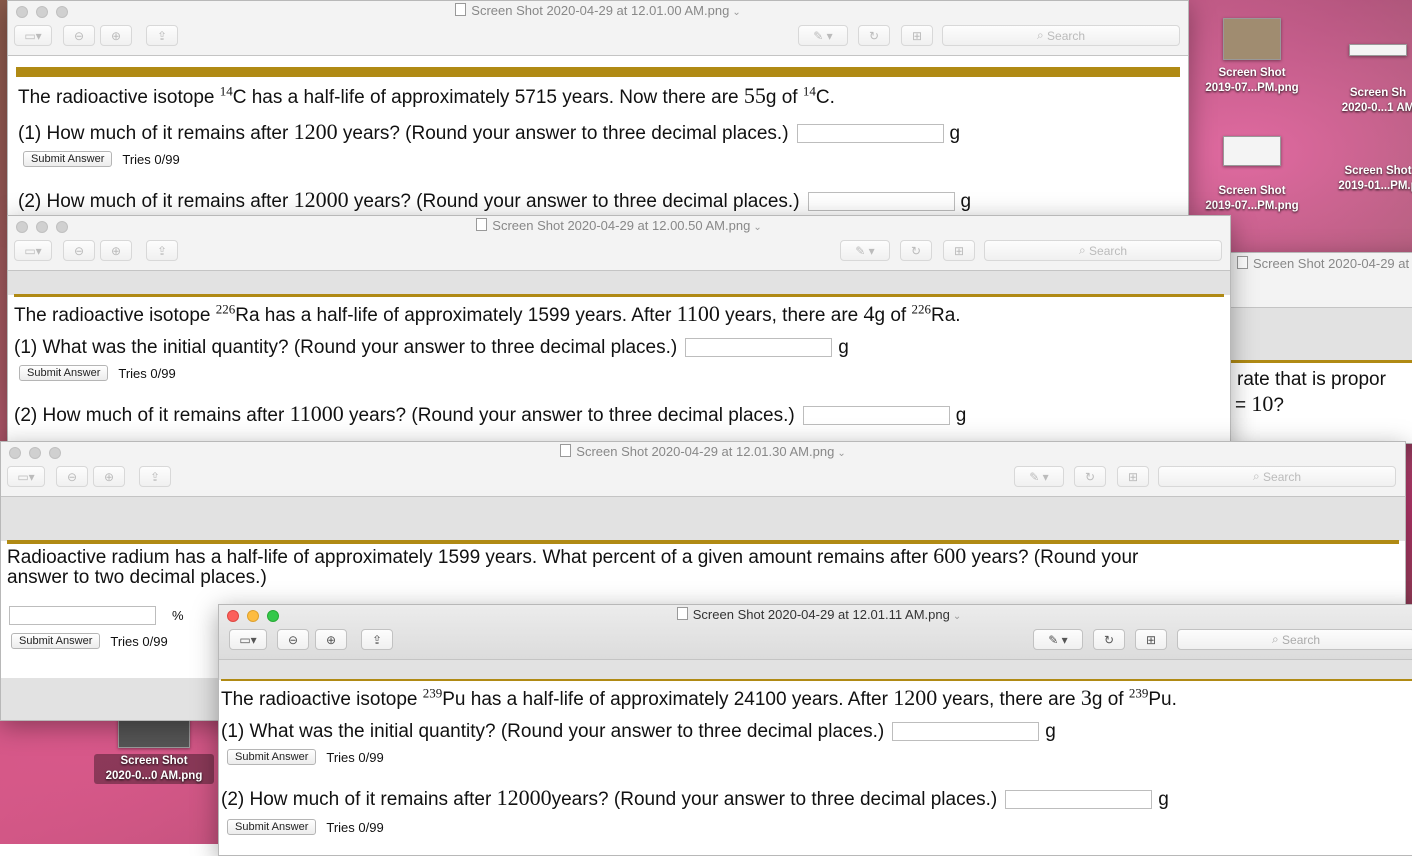 This screenshot has width=1412, height=856. I want to click on file-label: Screen Sh 2020-0...1 AM, so click(1376, 100).